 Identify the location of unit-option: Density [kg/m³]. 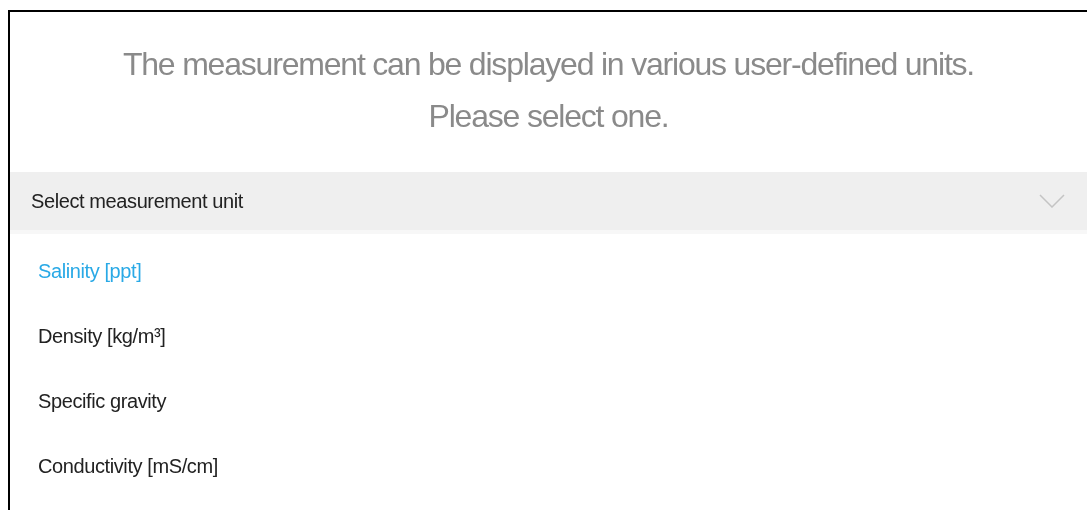
(102, 335).